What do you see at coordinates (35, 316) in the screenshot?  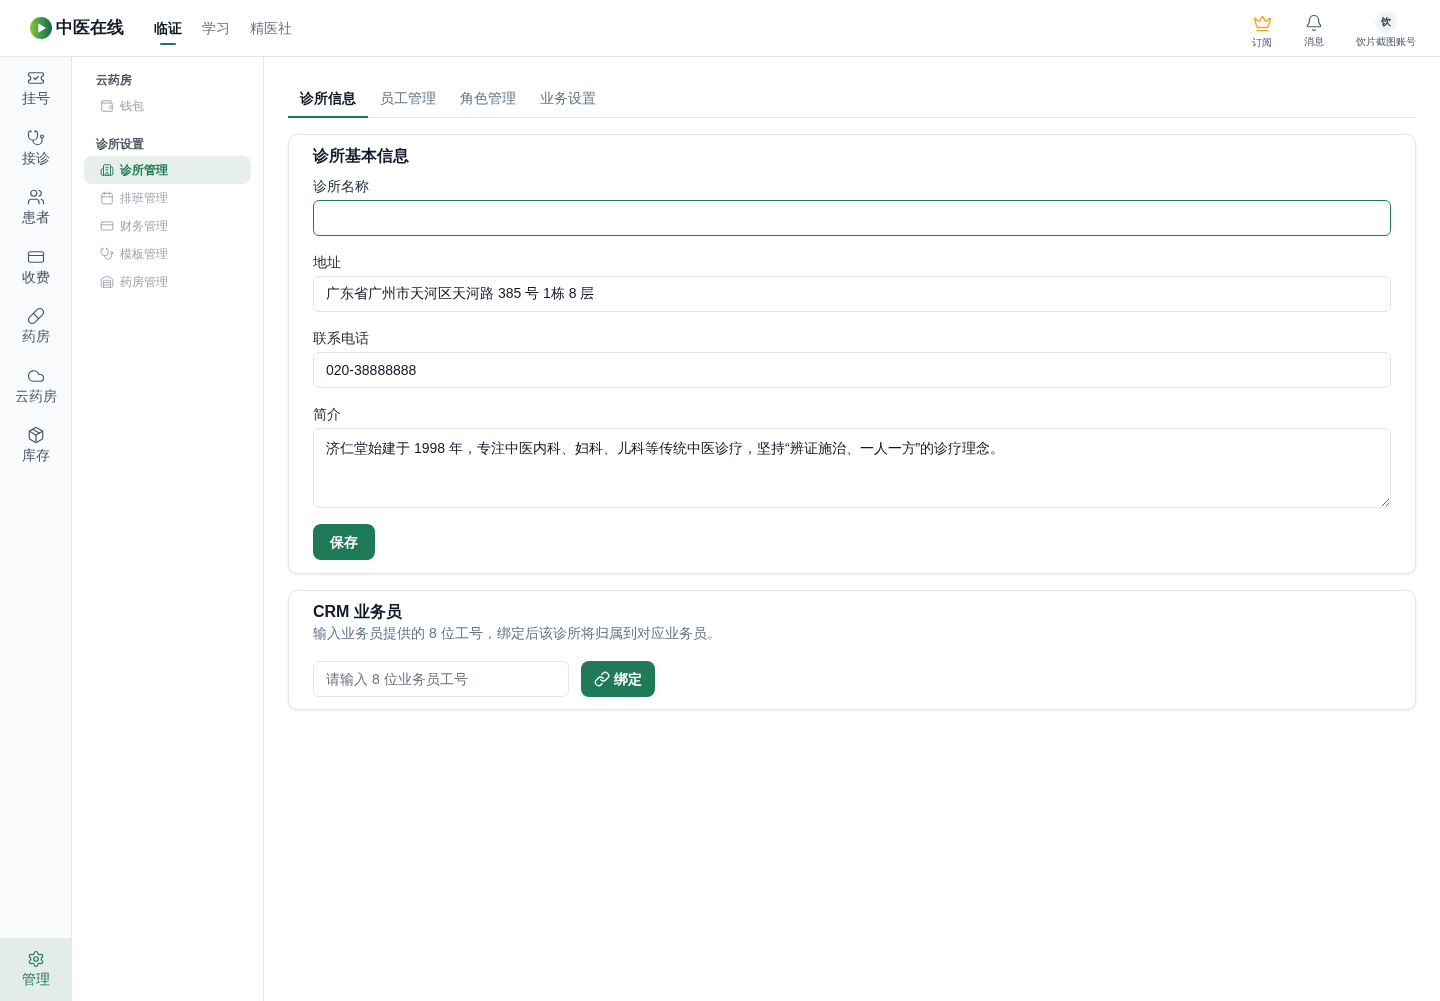 I see `pill-icon` at bounding box center [35, 316].